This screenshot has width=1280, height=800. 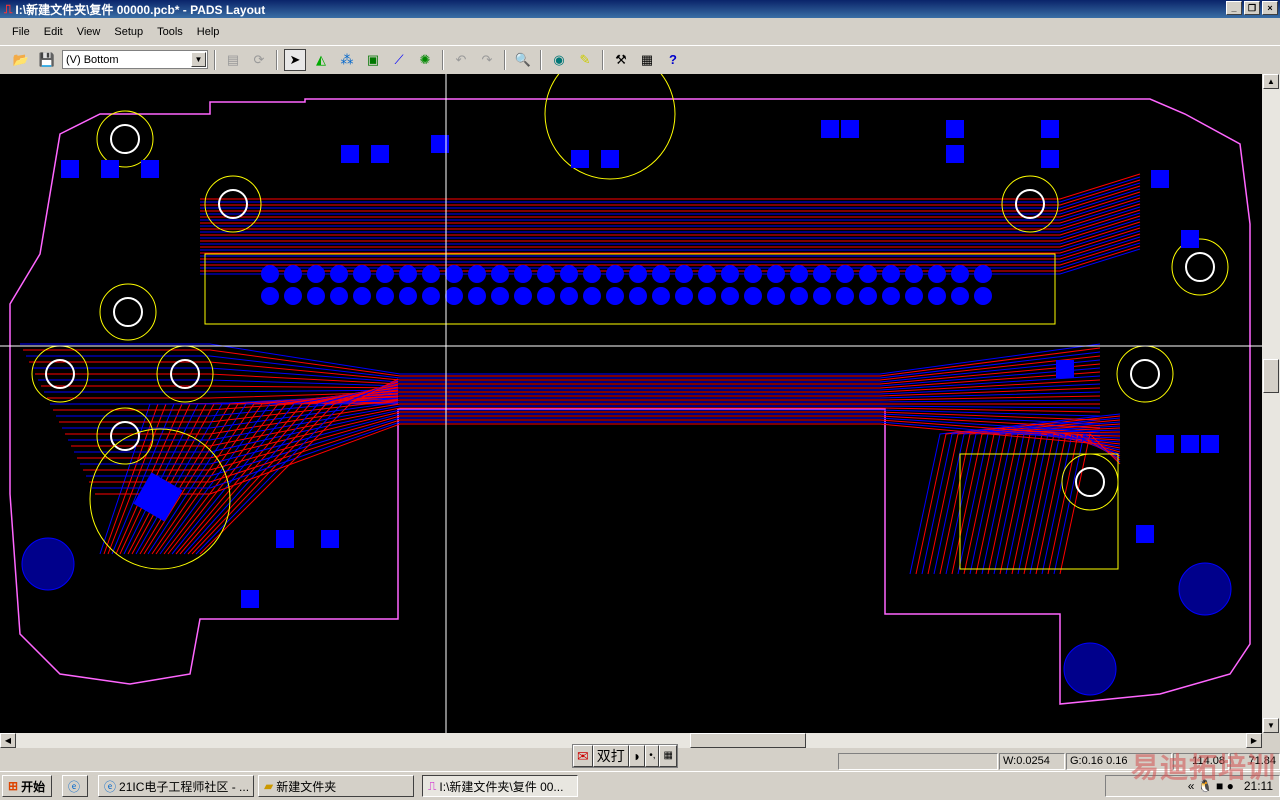 I want to click on zoom-icon: 🔍, so click(x=523, y=60).